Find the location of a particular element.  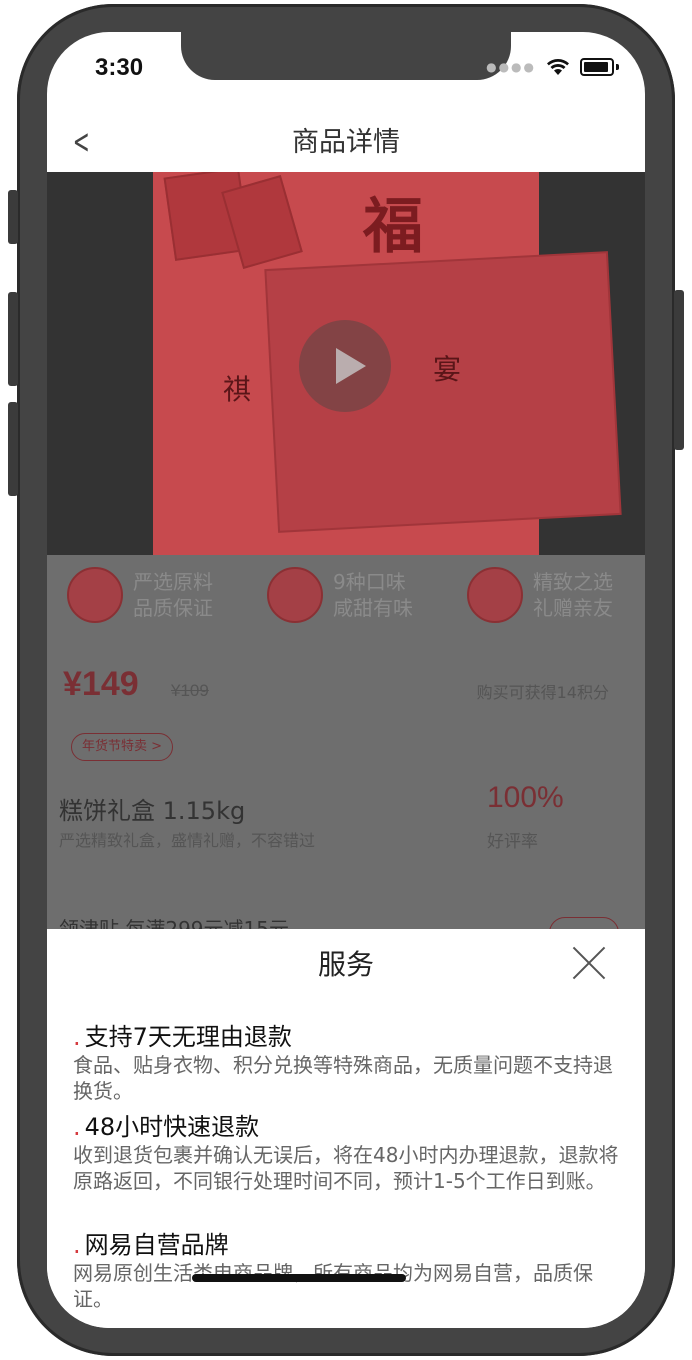

fu-paper-cut-icon: 福 is located at coordinates (393, 227).